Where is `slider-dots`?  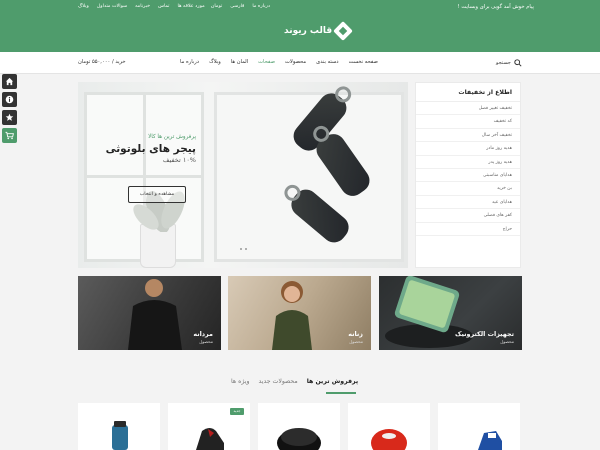 slider-dots is located at coordinates (243, 249).